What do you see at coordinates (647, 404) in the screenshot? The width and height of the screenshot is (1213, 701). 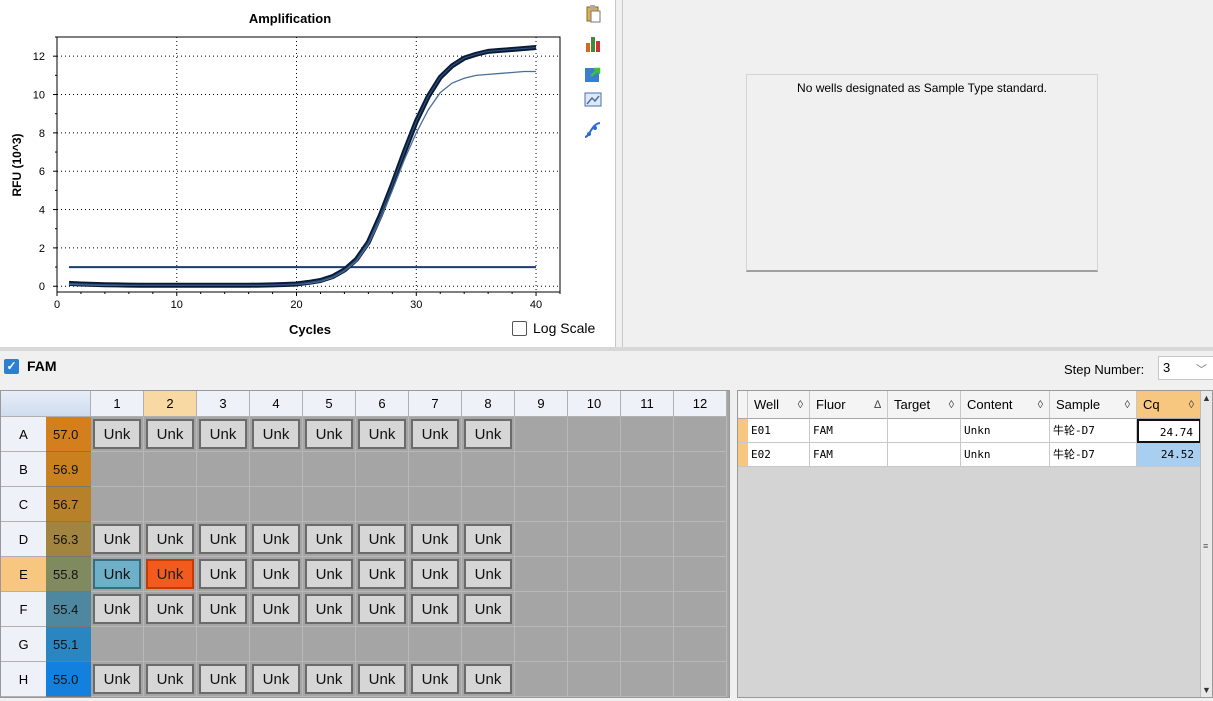 I see `plate-column-header: 11` at bounding box center [647, 404].